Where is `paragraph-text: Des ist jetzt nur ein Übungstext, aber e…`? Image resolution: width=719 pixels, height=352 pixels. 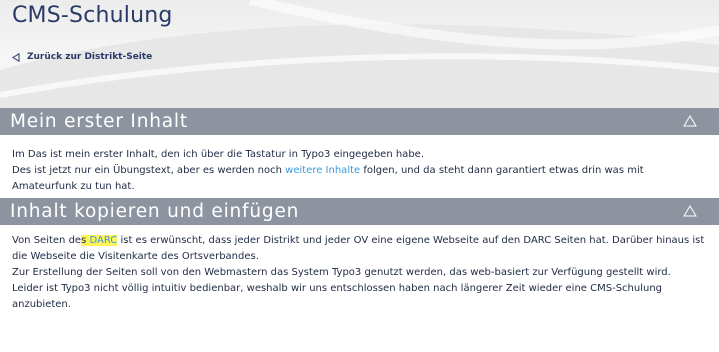 paragraph-text: Des ist jetzt nur ein Übungstext, aber e… is located at coordinates (149, 170).